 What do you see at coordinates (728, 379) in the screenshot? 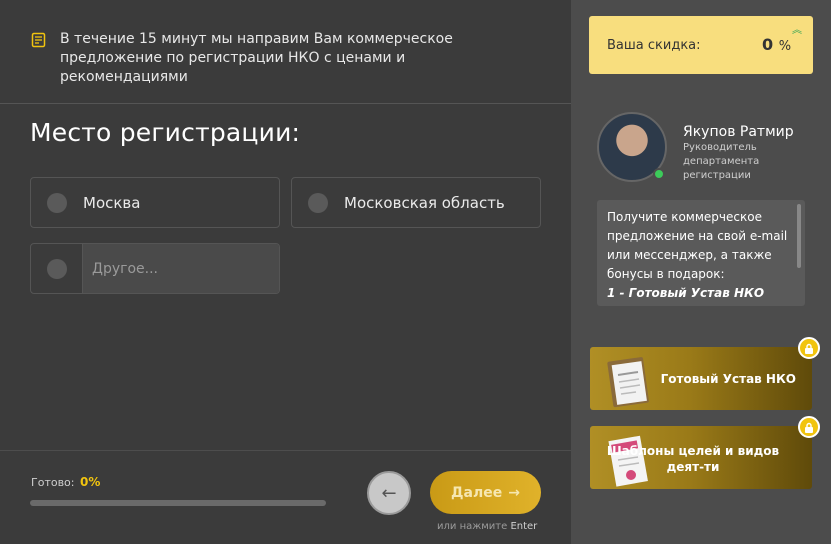
I see `bonus-label: Готовый Устав НКО` at bounding box center [728, 379].